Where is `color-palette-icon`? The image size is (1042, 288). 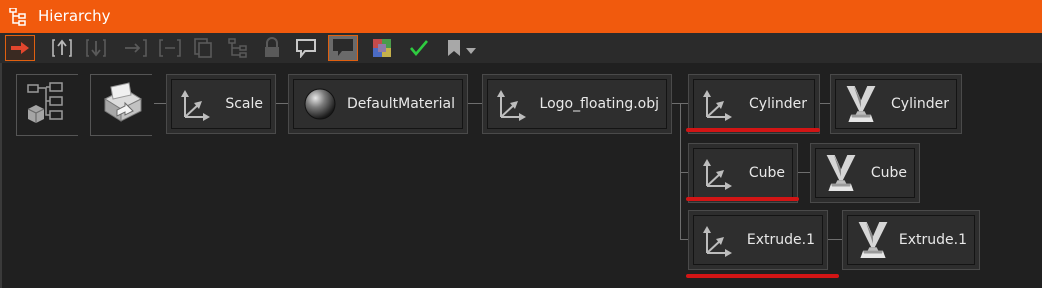 color-palette-icon is located at coordinates (382, 48).